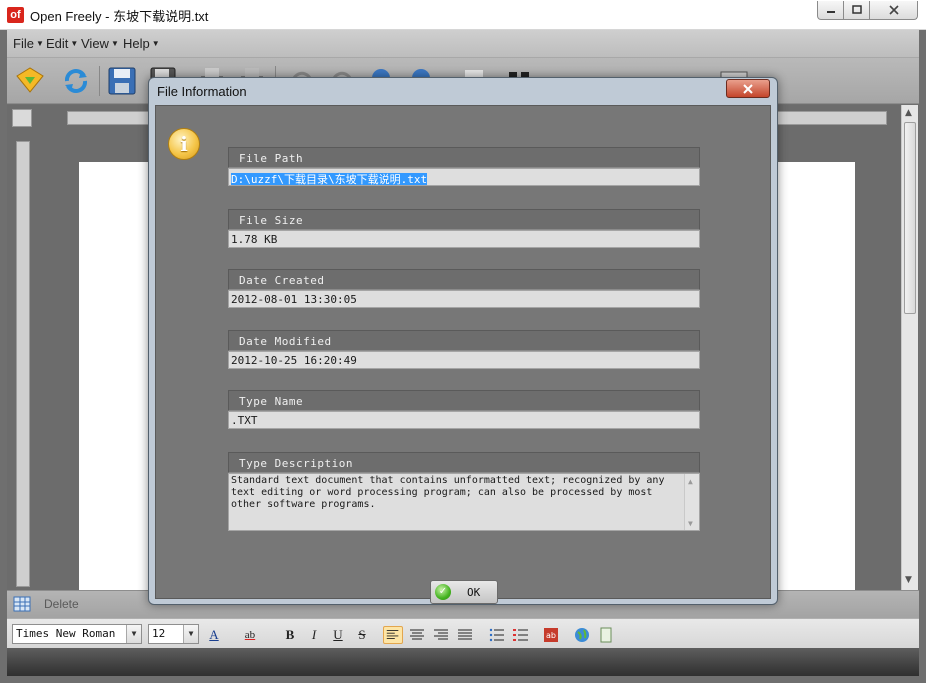  I want to click on menu-help: Help ▼, so click(141, 43).